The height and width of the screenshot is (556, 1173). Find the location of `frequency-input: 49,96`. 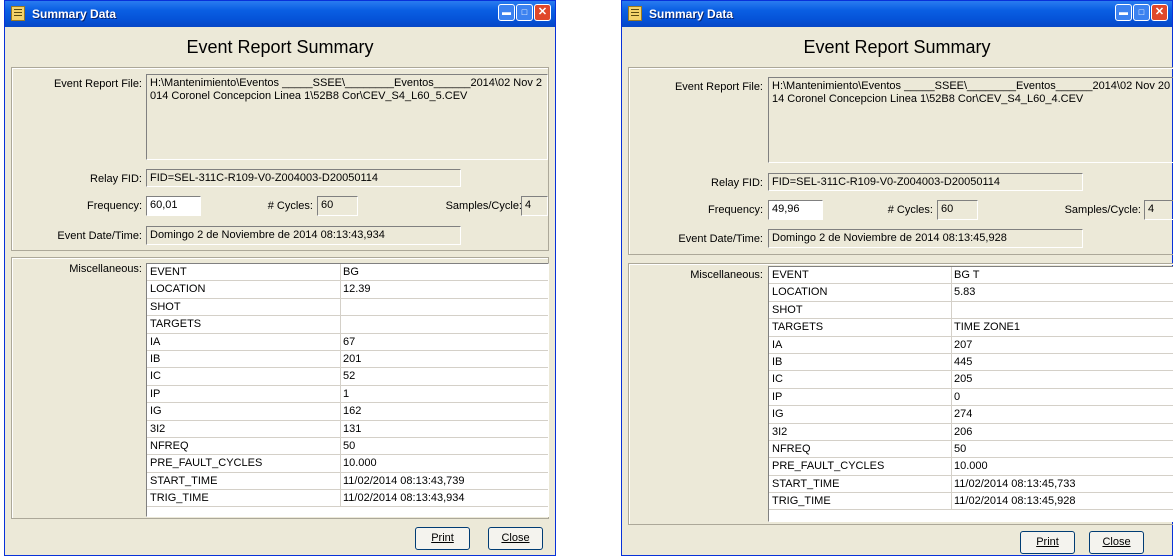

frequency-input: 49,96 is located at coordinates (795, 210).